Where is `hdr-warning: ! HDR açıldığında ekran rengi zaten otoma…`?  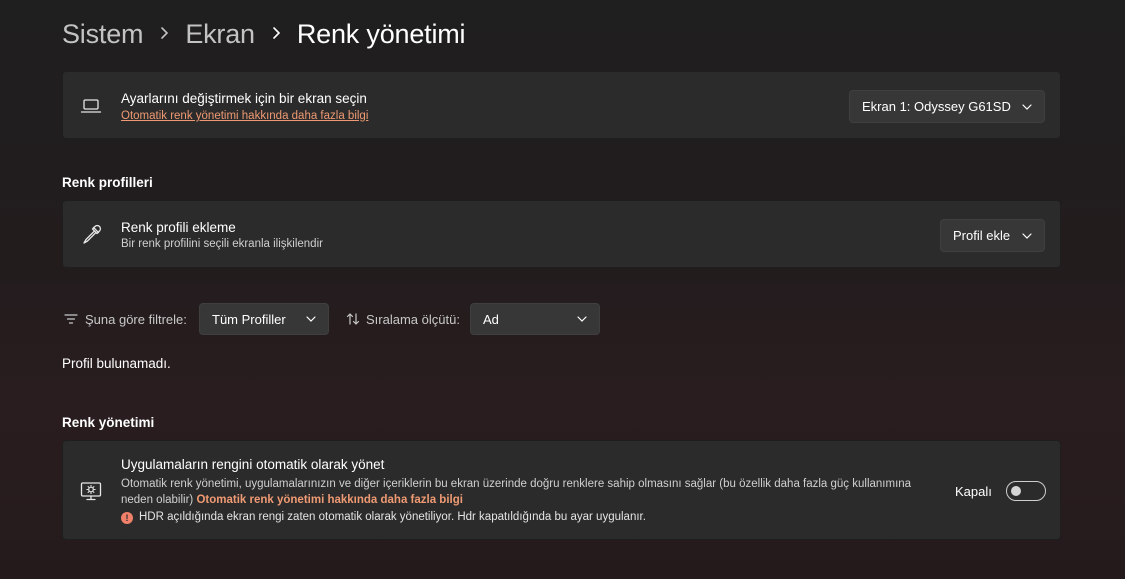 hdr-warning: ! HDR açıldığında ekran rengi zaten otoma… is located at coordinates (383, 517).